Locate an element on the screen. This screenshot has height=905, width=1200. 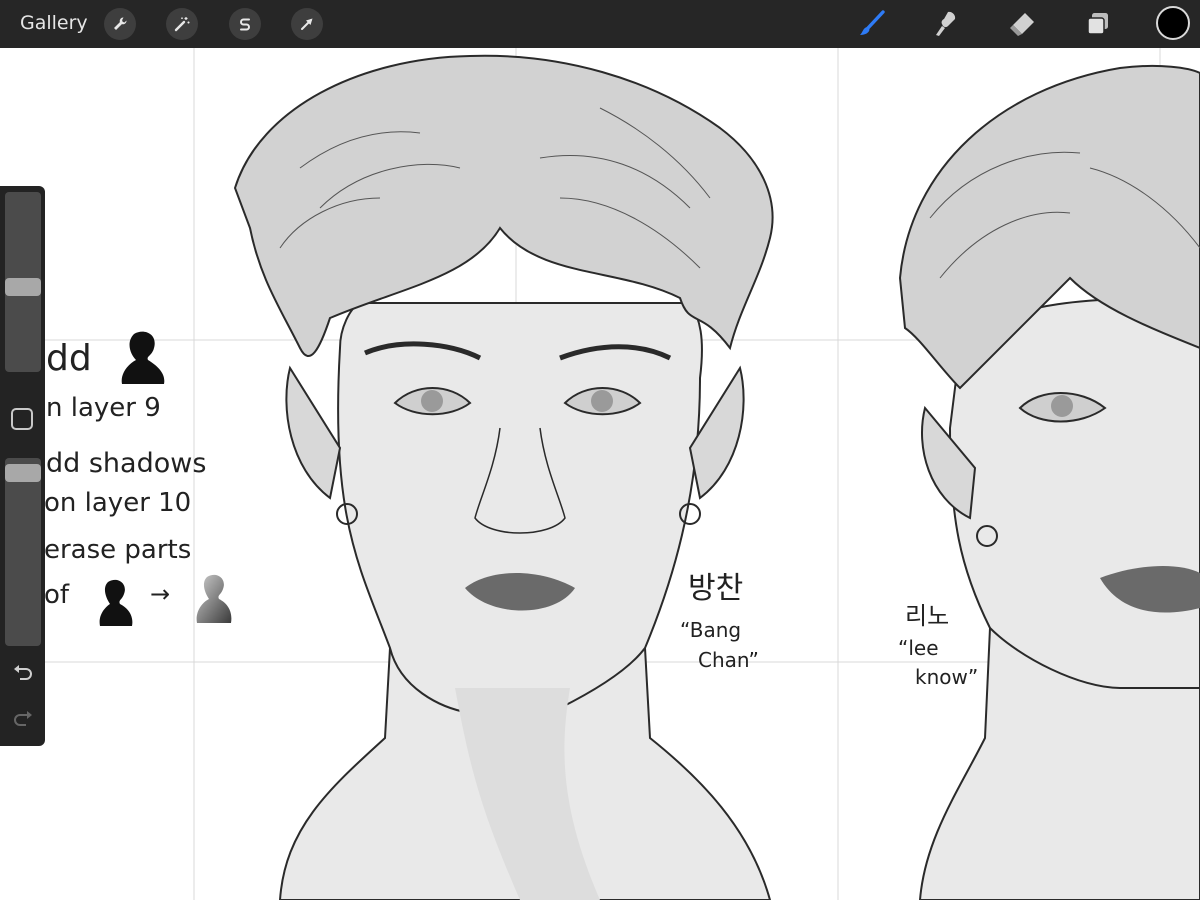
smudge-icon is located at coordinates (946, 23).